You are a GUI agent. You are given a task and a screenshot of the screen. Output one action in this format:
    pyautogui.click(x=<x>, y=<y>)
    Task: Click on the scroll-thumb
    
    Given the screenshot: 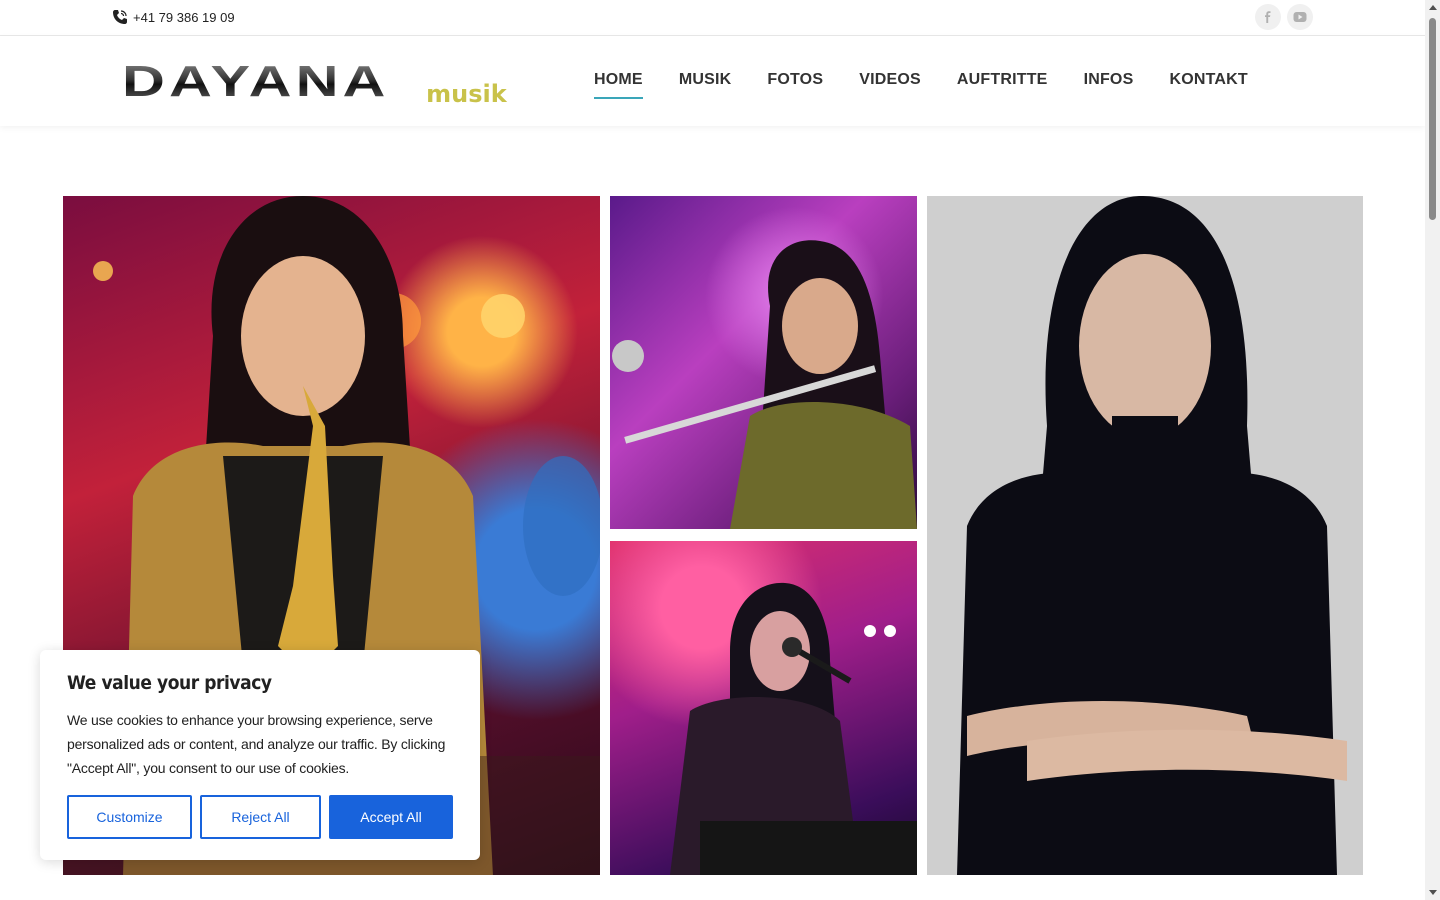 What is the action you would take?
    pyautogui.click(x=1432, y=119)
    